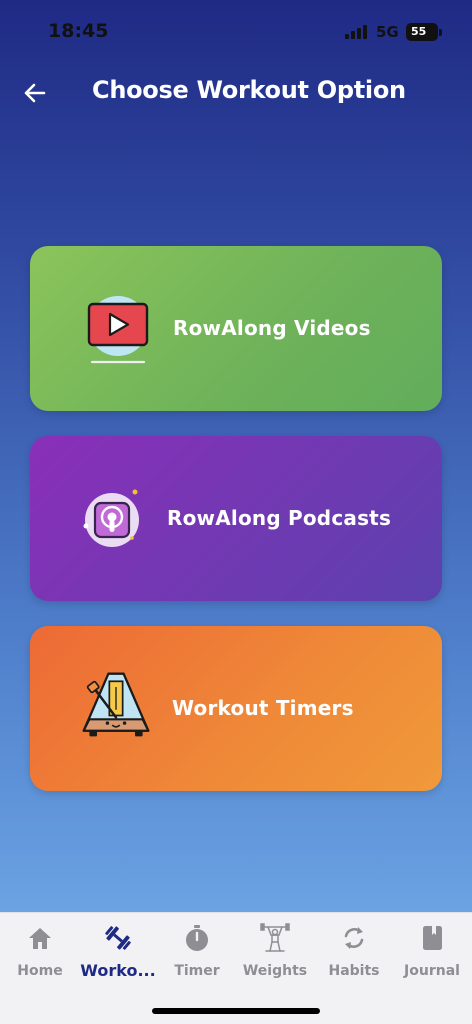 The width and height of the screenshot is (472, 1024). Describe the element at coordinates (40, 971) in the screenshot. I see `tab-home-label: Home` at that location.